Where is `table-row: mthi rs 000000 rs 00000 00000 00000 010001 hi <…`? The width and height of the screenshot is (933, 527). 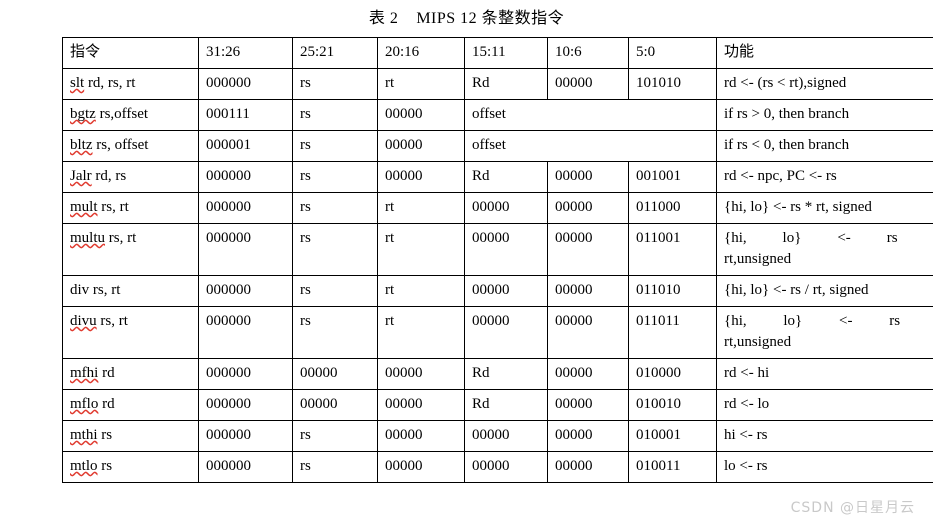
table-row: mthi rs 000000 rs 00000 00000 00000 010001 hi <… is located at coordinates (497, 436).